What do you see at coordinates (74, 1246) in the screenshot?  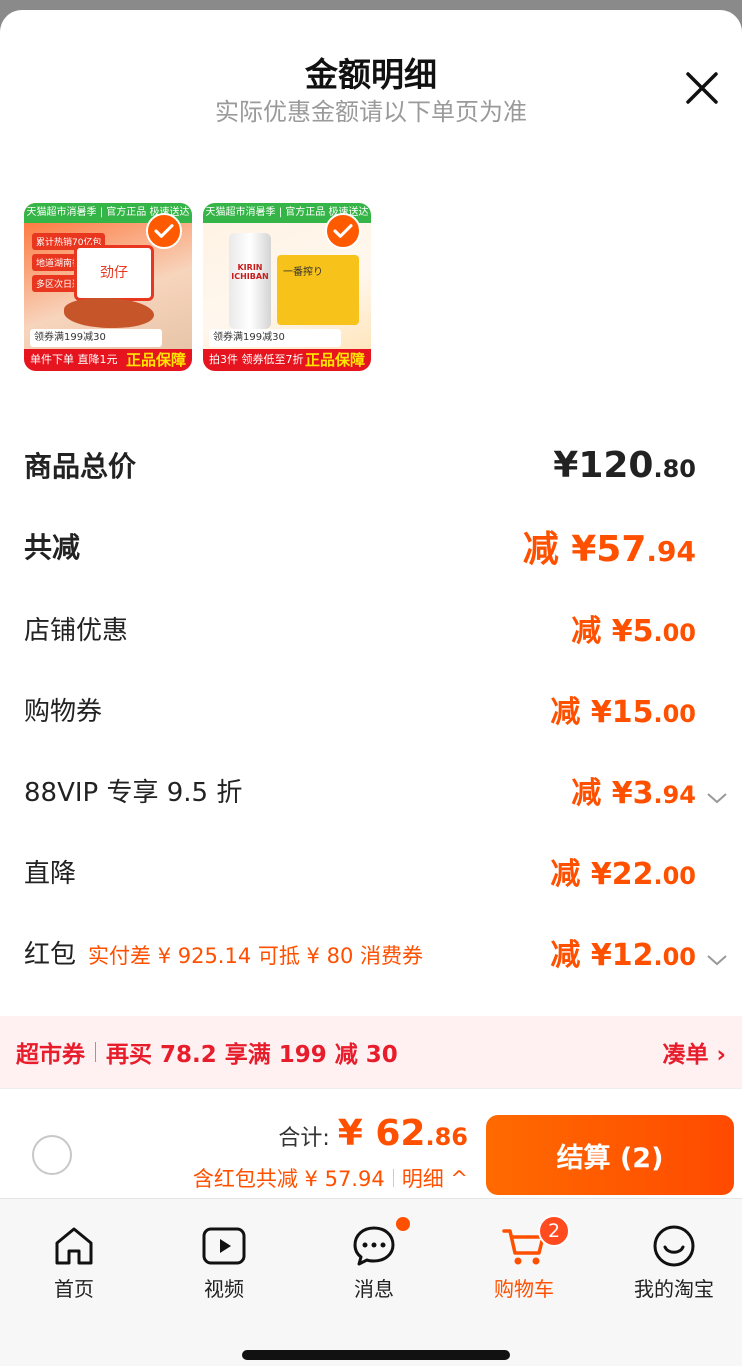 I see `home-icon` at bounding box center [74, 1246].